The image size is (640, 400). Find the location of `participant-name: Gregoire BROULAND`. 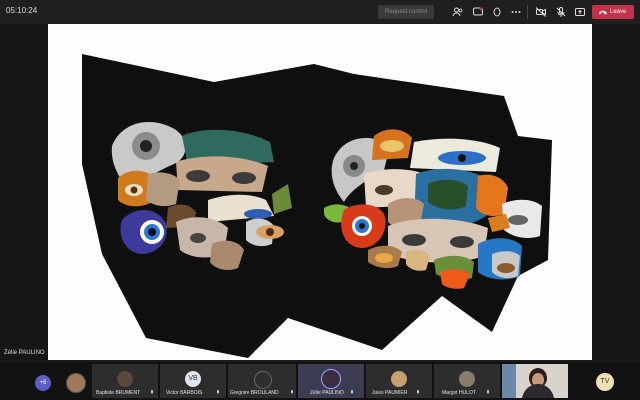

participant-name: Gregoire BROULAND is located at coordinates (254, 393).